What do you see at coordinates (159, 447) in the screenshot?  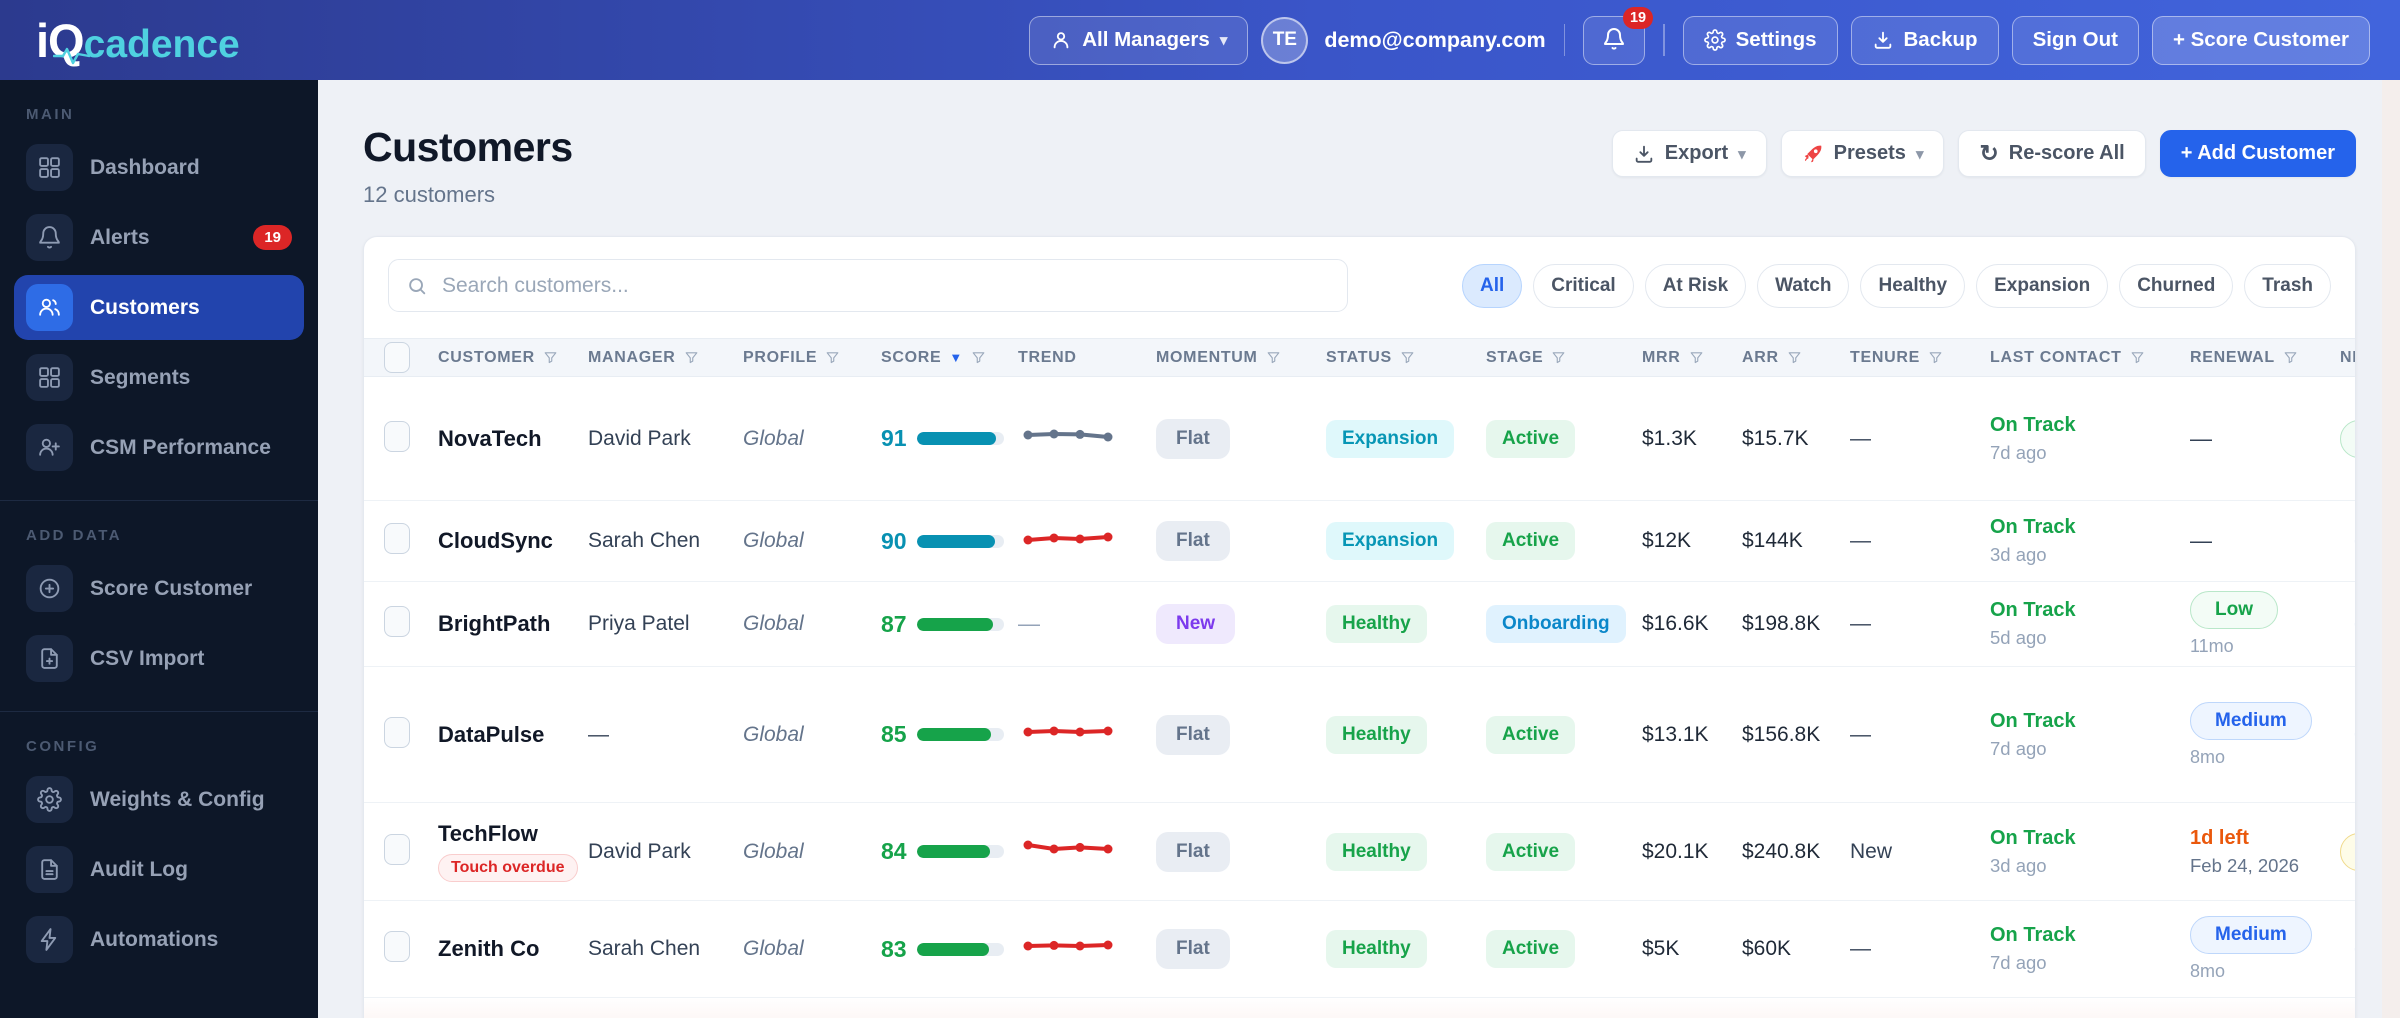 I see `sidebar-item-csm-performance: CSM Performance` at bounding box center [159, 447].